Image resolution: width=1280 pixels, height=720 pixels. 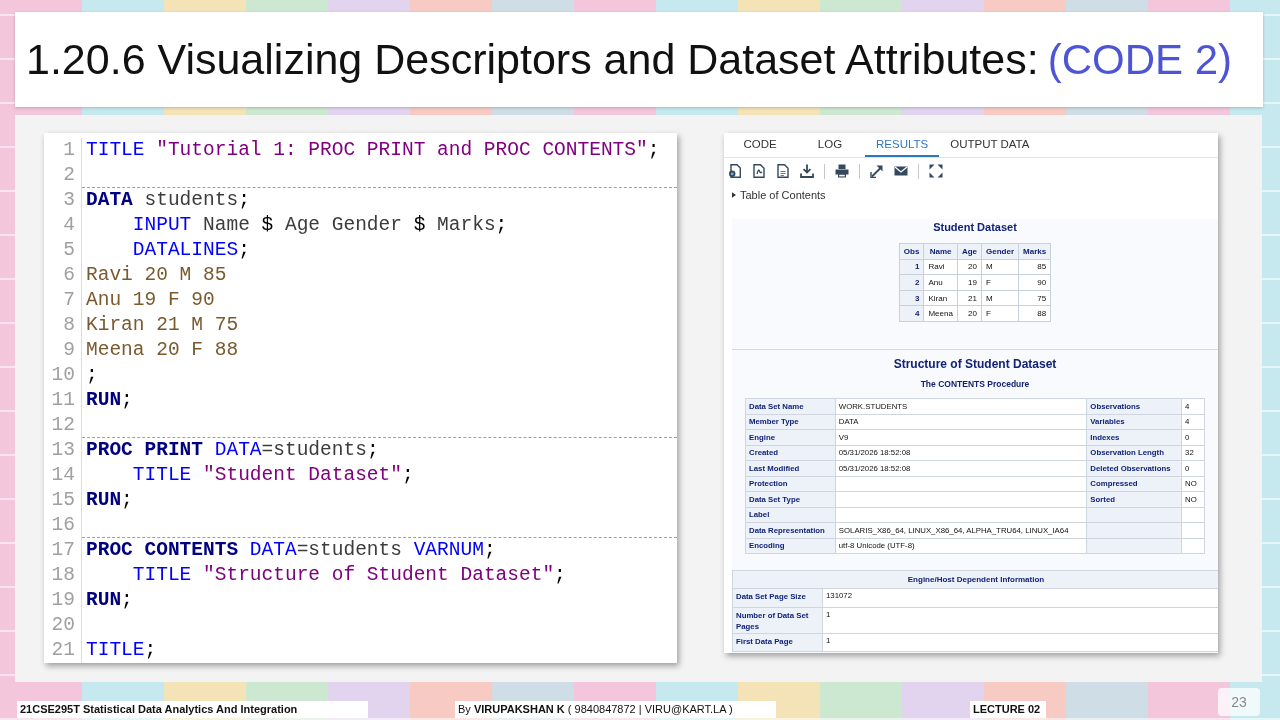 I want to click on column-header: Marks, so click(x=1034, y=251).